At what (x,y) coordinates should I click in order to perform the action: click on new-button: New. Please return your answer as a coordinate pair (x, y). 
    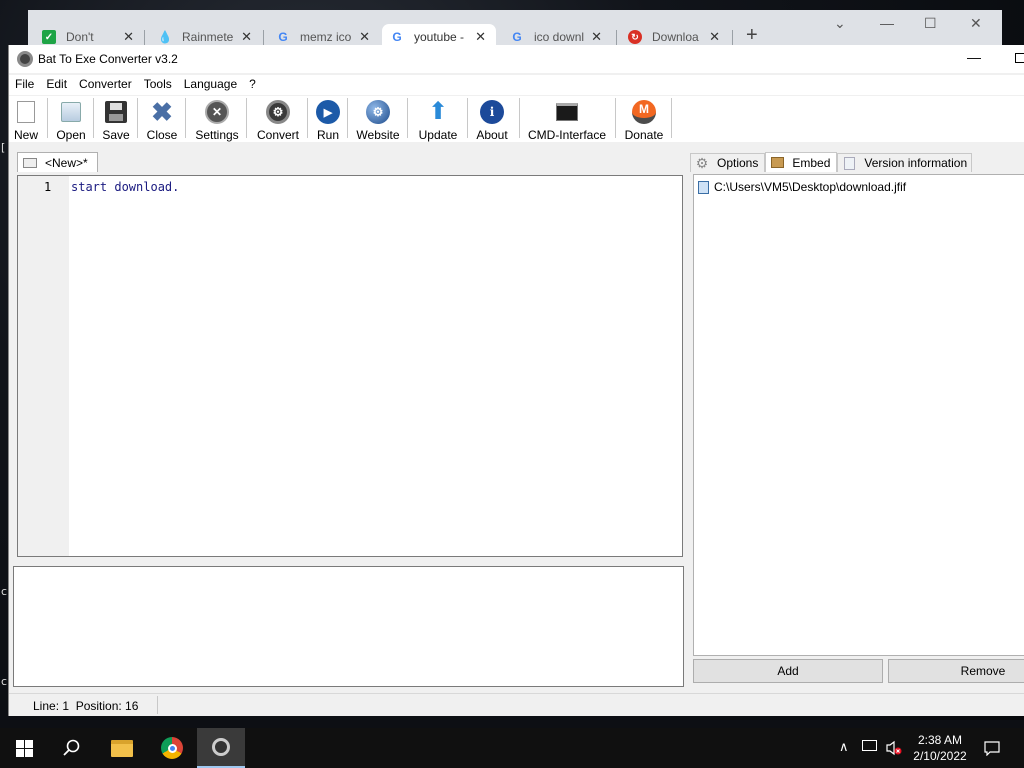
    Looking at the image, I should click on (26, 119).